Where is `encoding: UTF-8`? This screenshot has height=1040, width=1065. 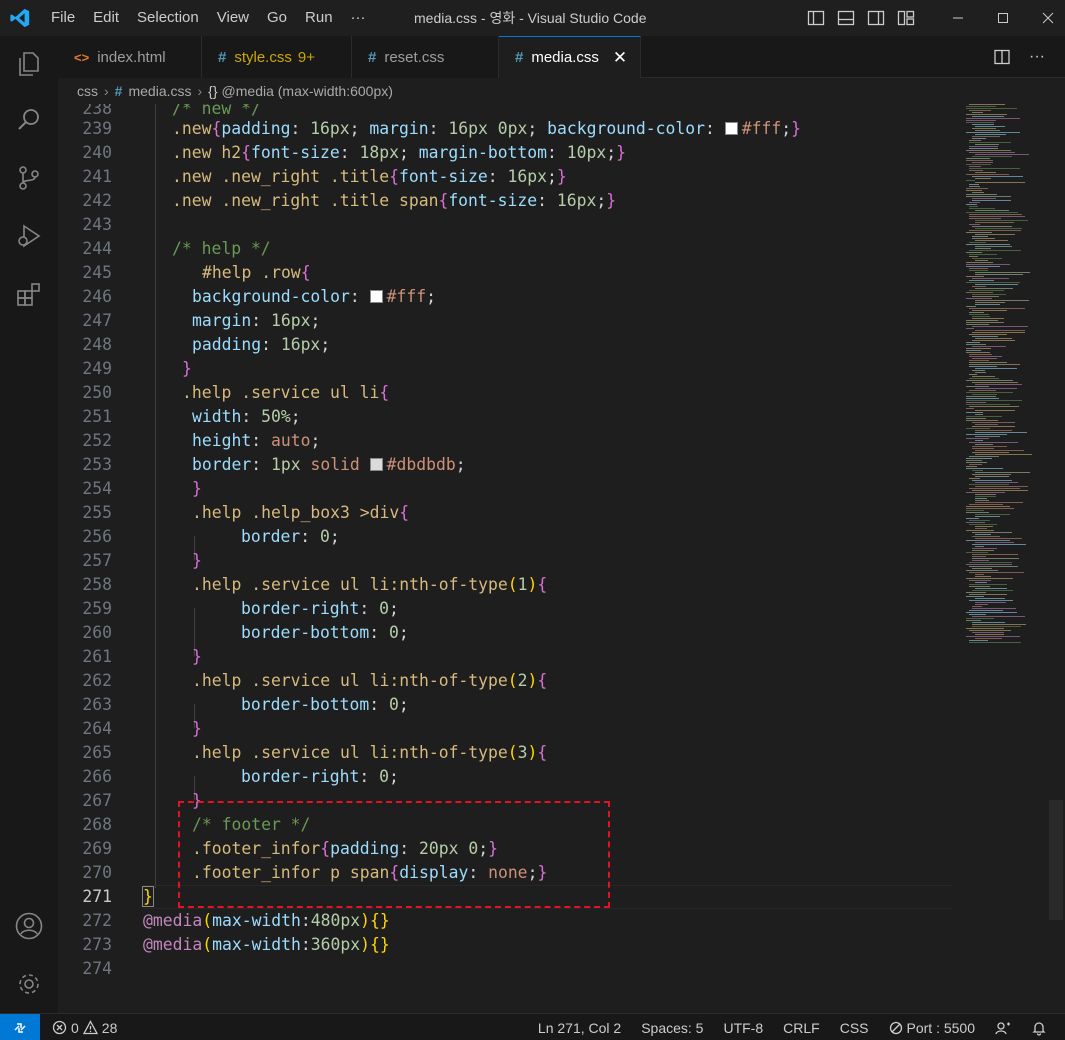 encoding: UTF-8 is located at coordinates (743, 1028).